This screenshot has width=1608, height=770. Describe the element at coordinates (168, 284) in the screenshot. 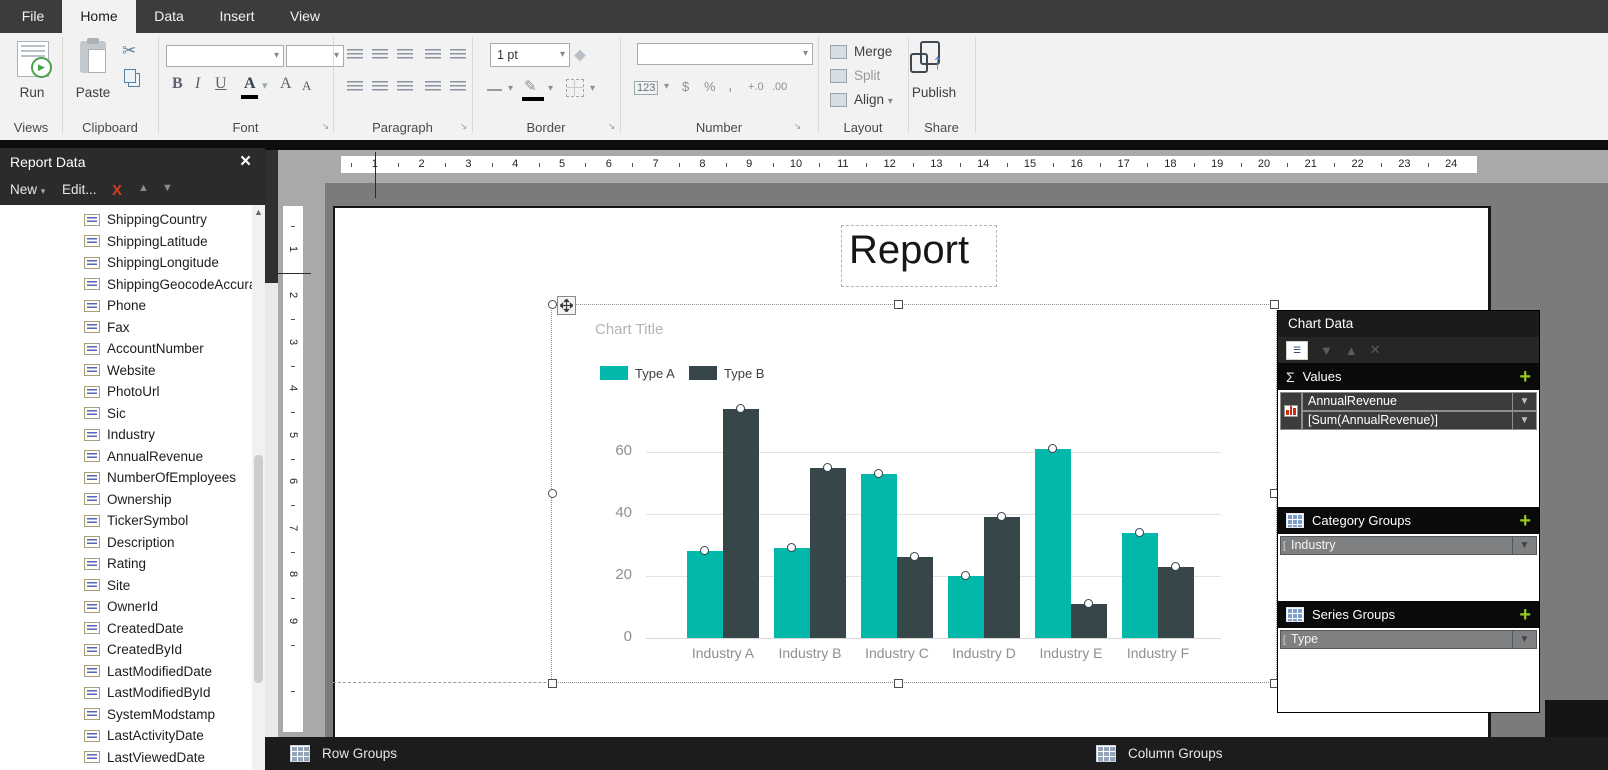

I see `tree-item-field: ShippingGeocodeAccura` at that location.